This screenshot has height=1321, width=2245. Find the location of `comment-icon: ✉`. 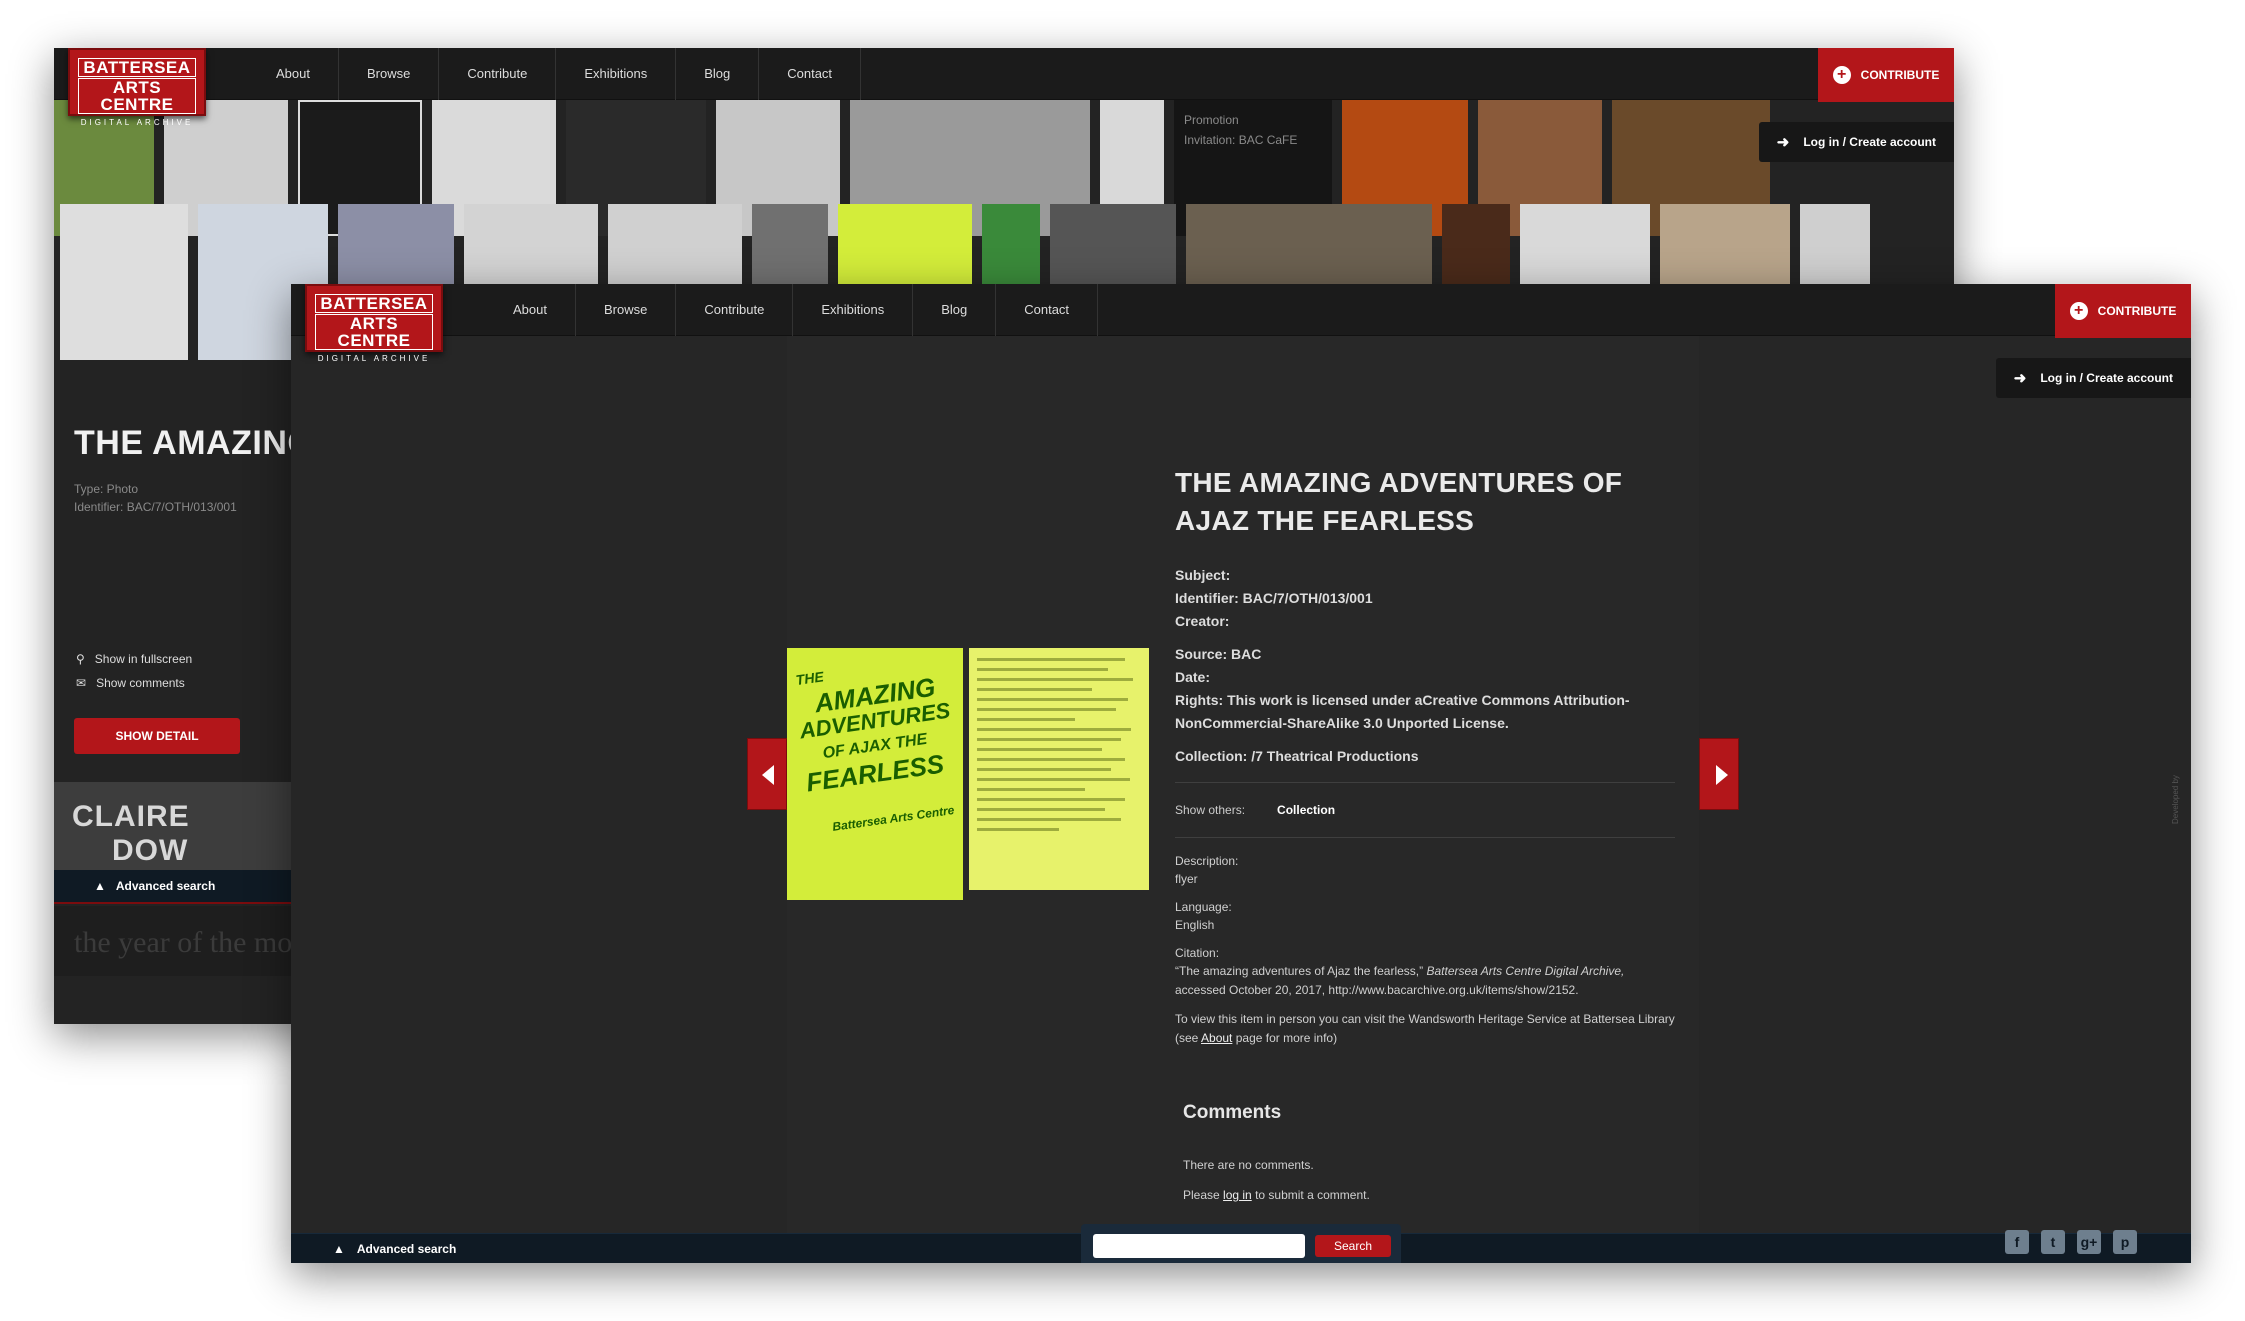

comment-icon: ✉ is located at coordinates (81, 683).